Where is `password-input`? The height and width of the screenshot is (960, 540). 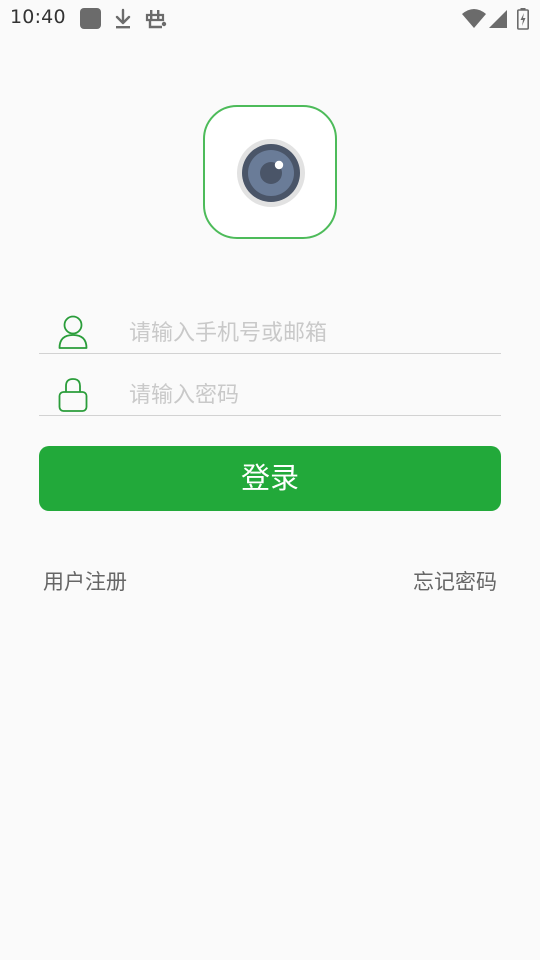
password-input is located at coordinates (309, 395).